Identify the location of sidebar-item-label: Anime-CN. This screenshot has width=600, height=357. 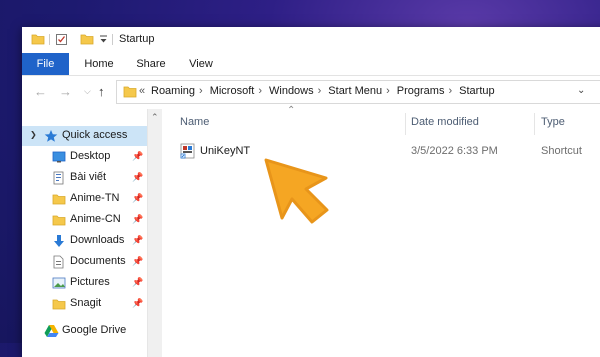
(95, 219).